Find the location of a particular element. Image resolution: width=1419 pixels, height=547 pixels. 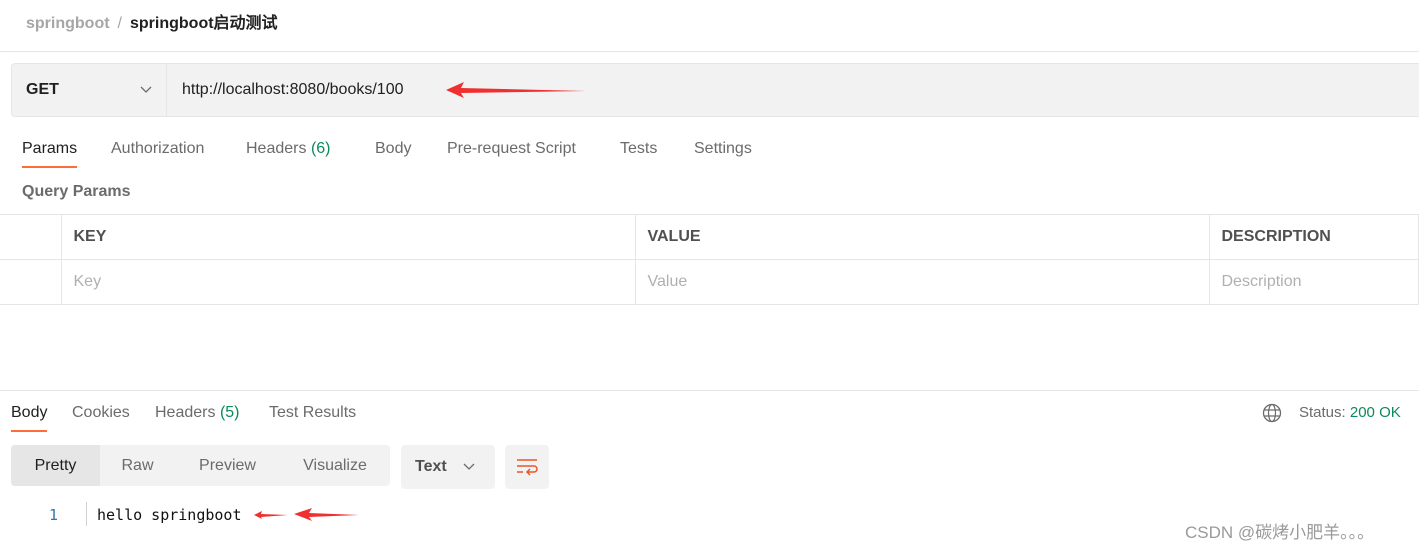

tab-headers: Headers (6) is located at coordinates (288, 149).